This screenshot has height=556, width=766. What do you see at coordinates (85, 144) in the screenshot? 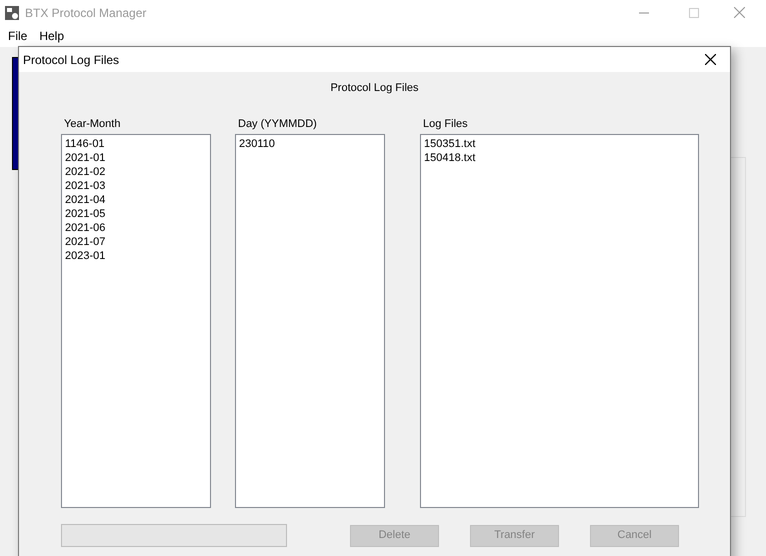
I see `list-item: 1146-01` at bounding box center [85, 144].